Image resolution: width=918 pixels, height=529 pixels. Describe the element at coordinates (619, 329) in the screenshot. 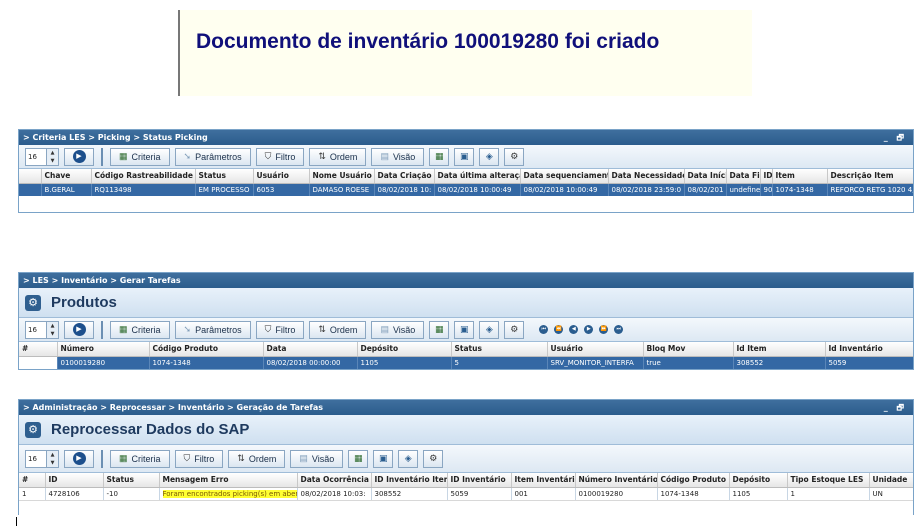

I see `last-page-icon: ⏭` at that location.